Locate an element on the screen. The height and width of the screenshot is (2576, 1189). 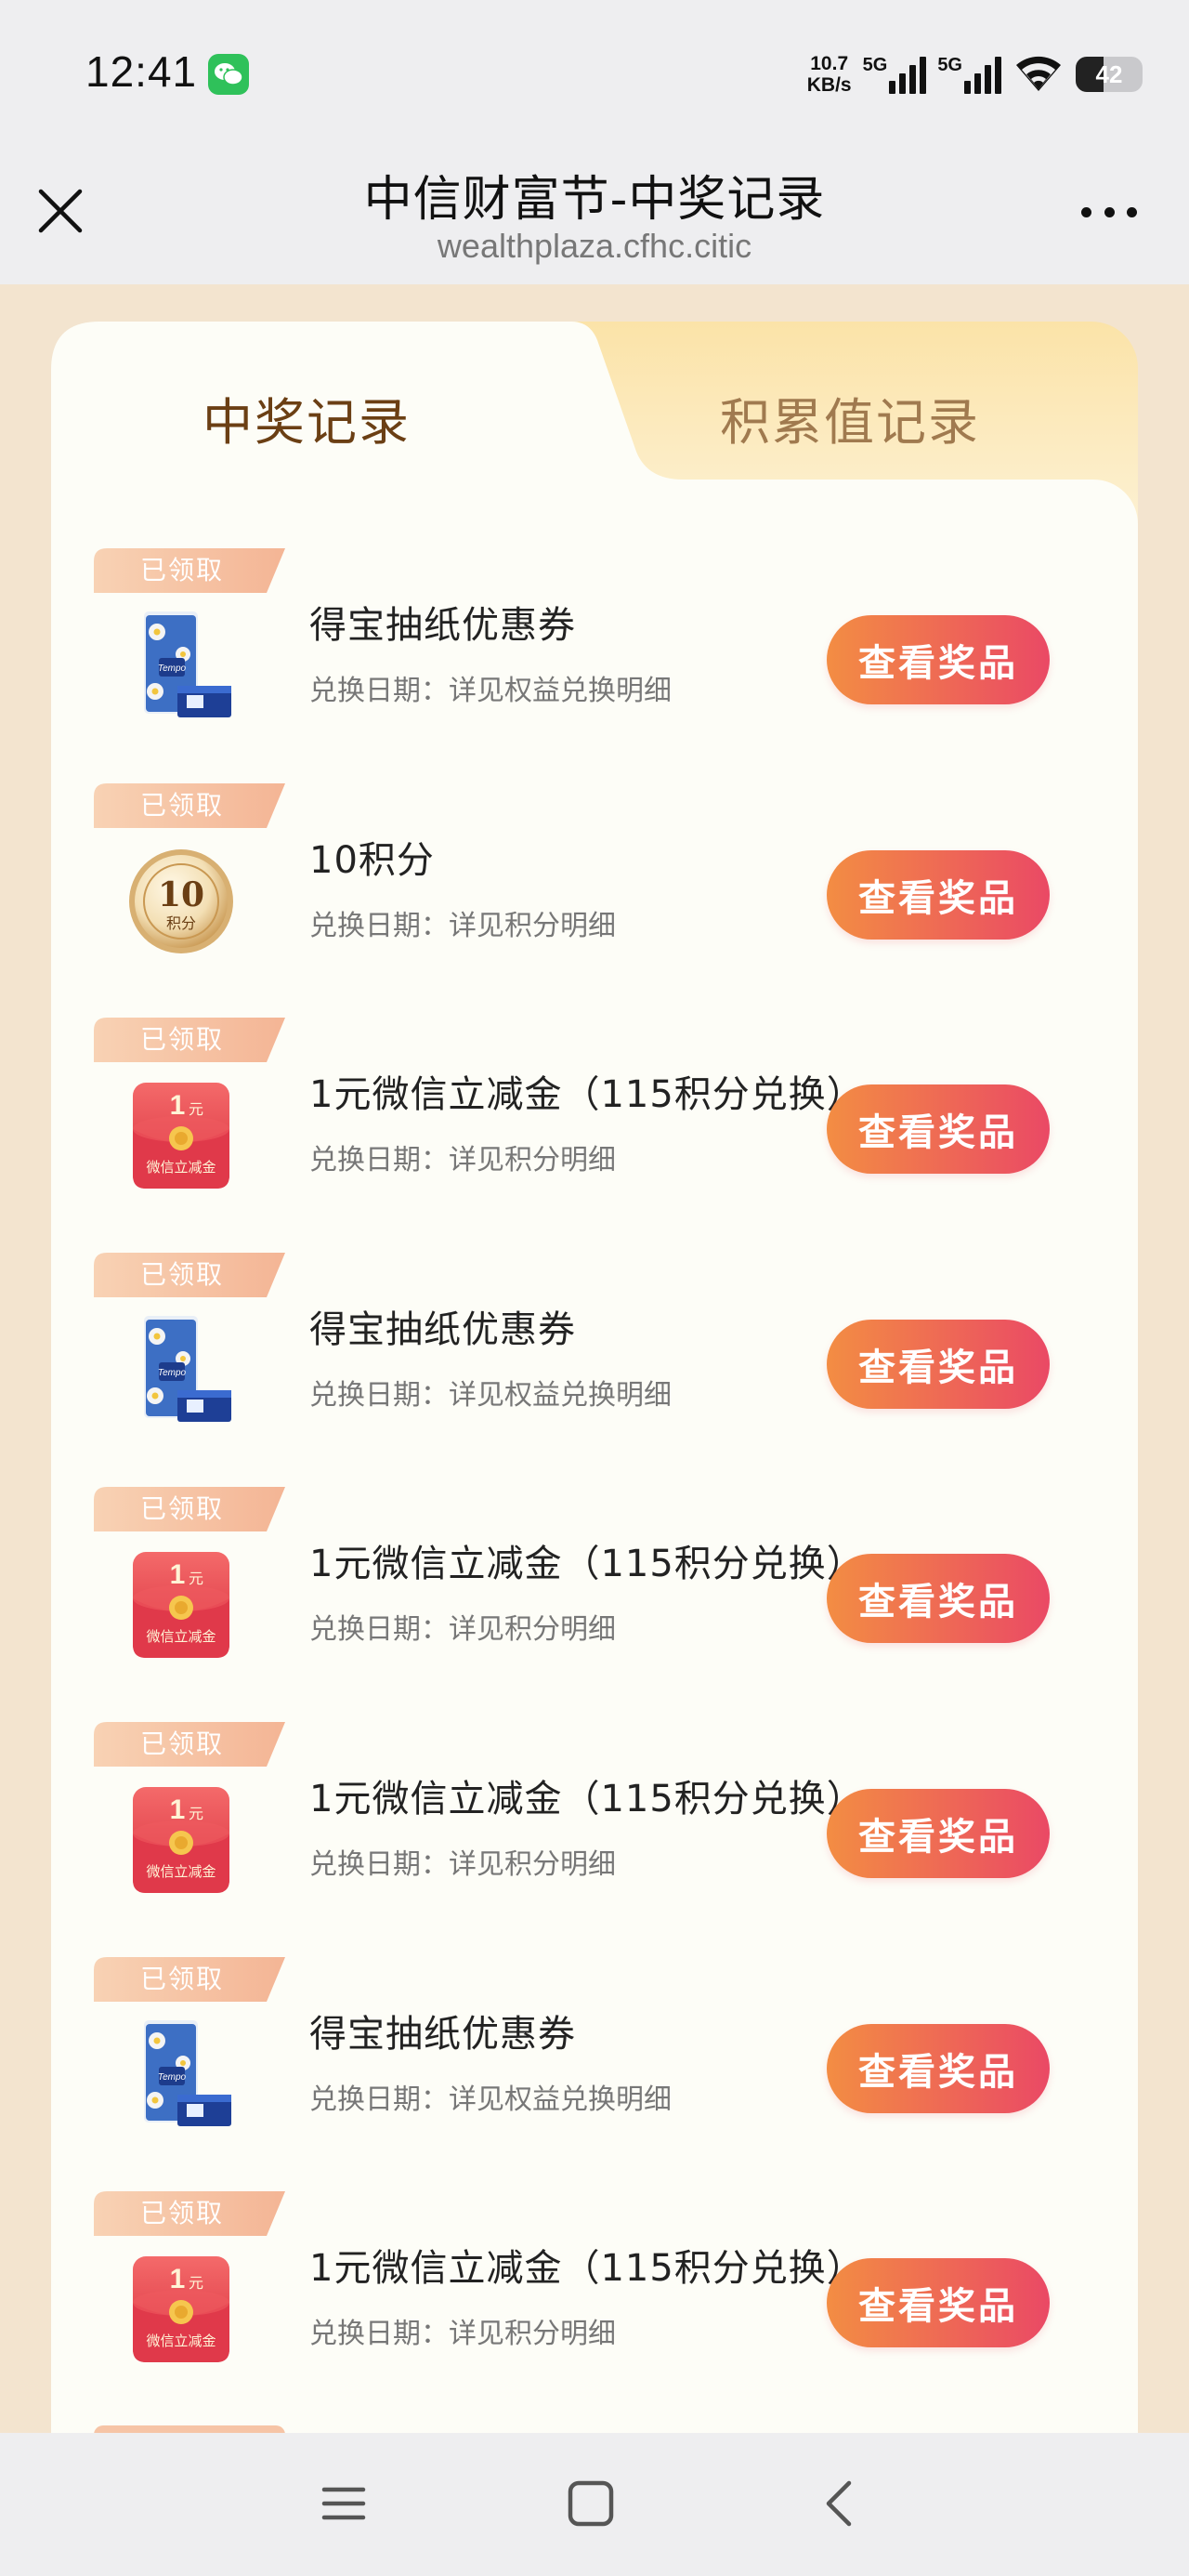
speed-value: 10.7 is located at coordinates (830, 63).